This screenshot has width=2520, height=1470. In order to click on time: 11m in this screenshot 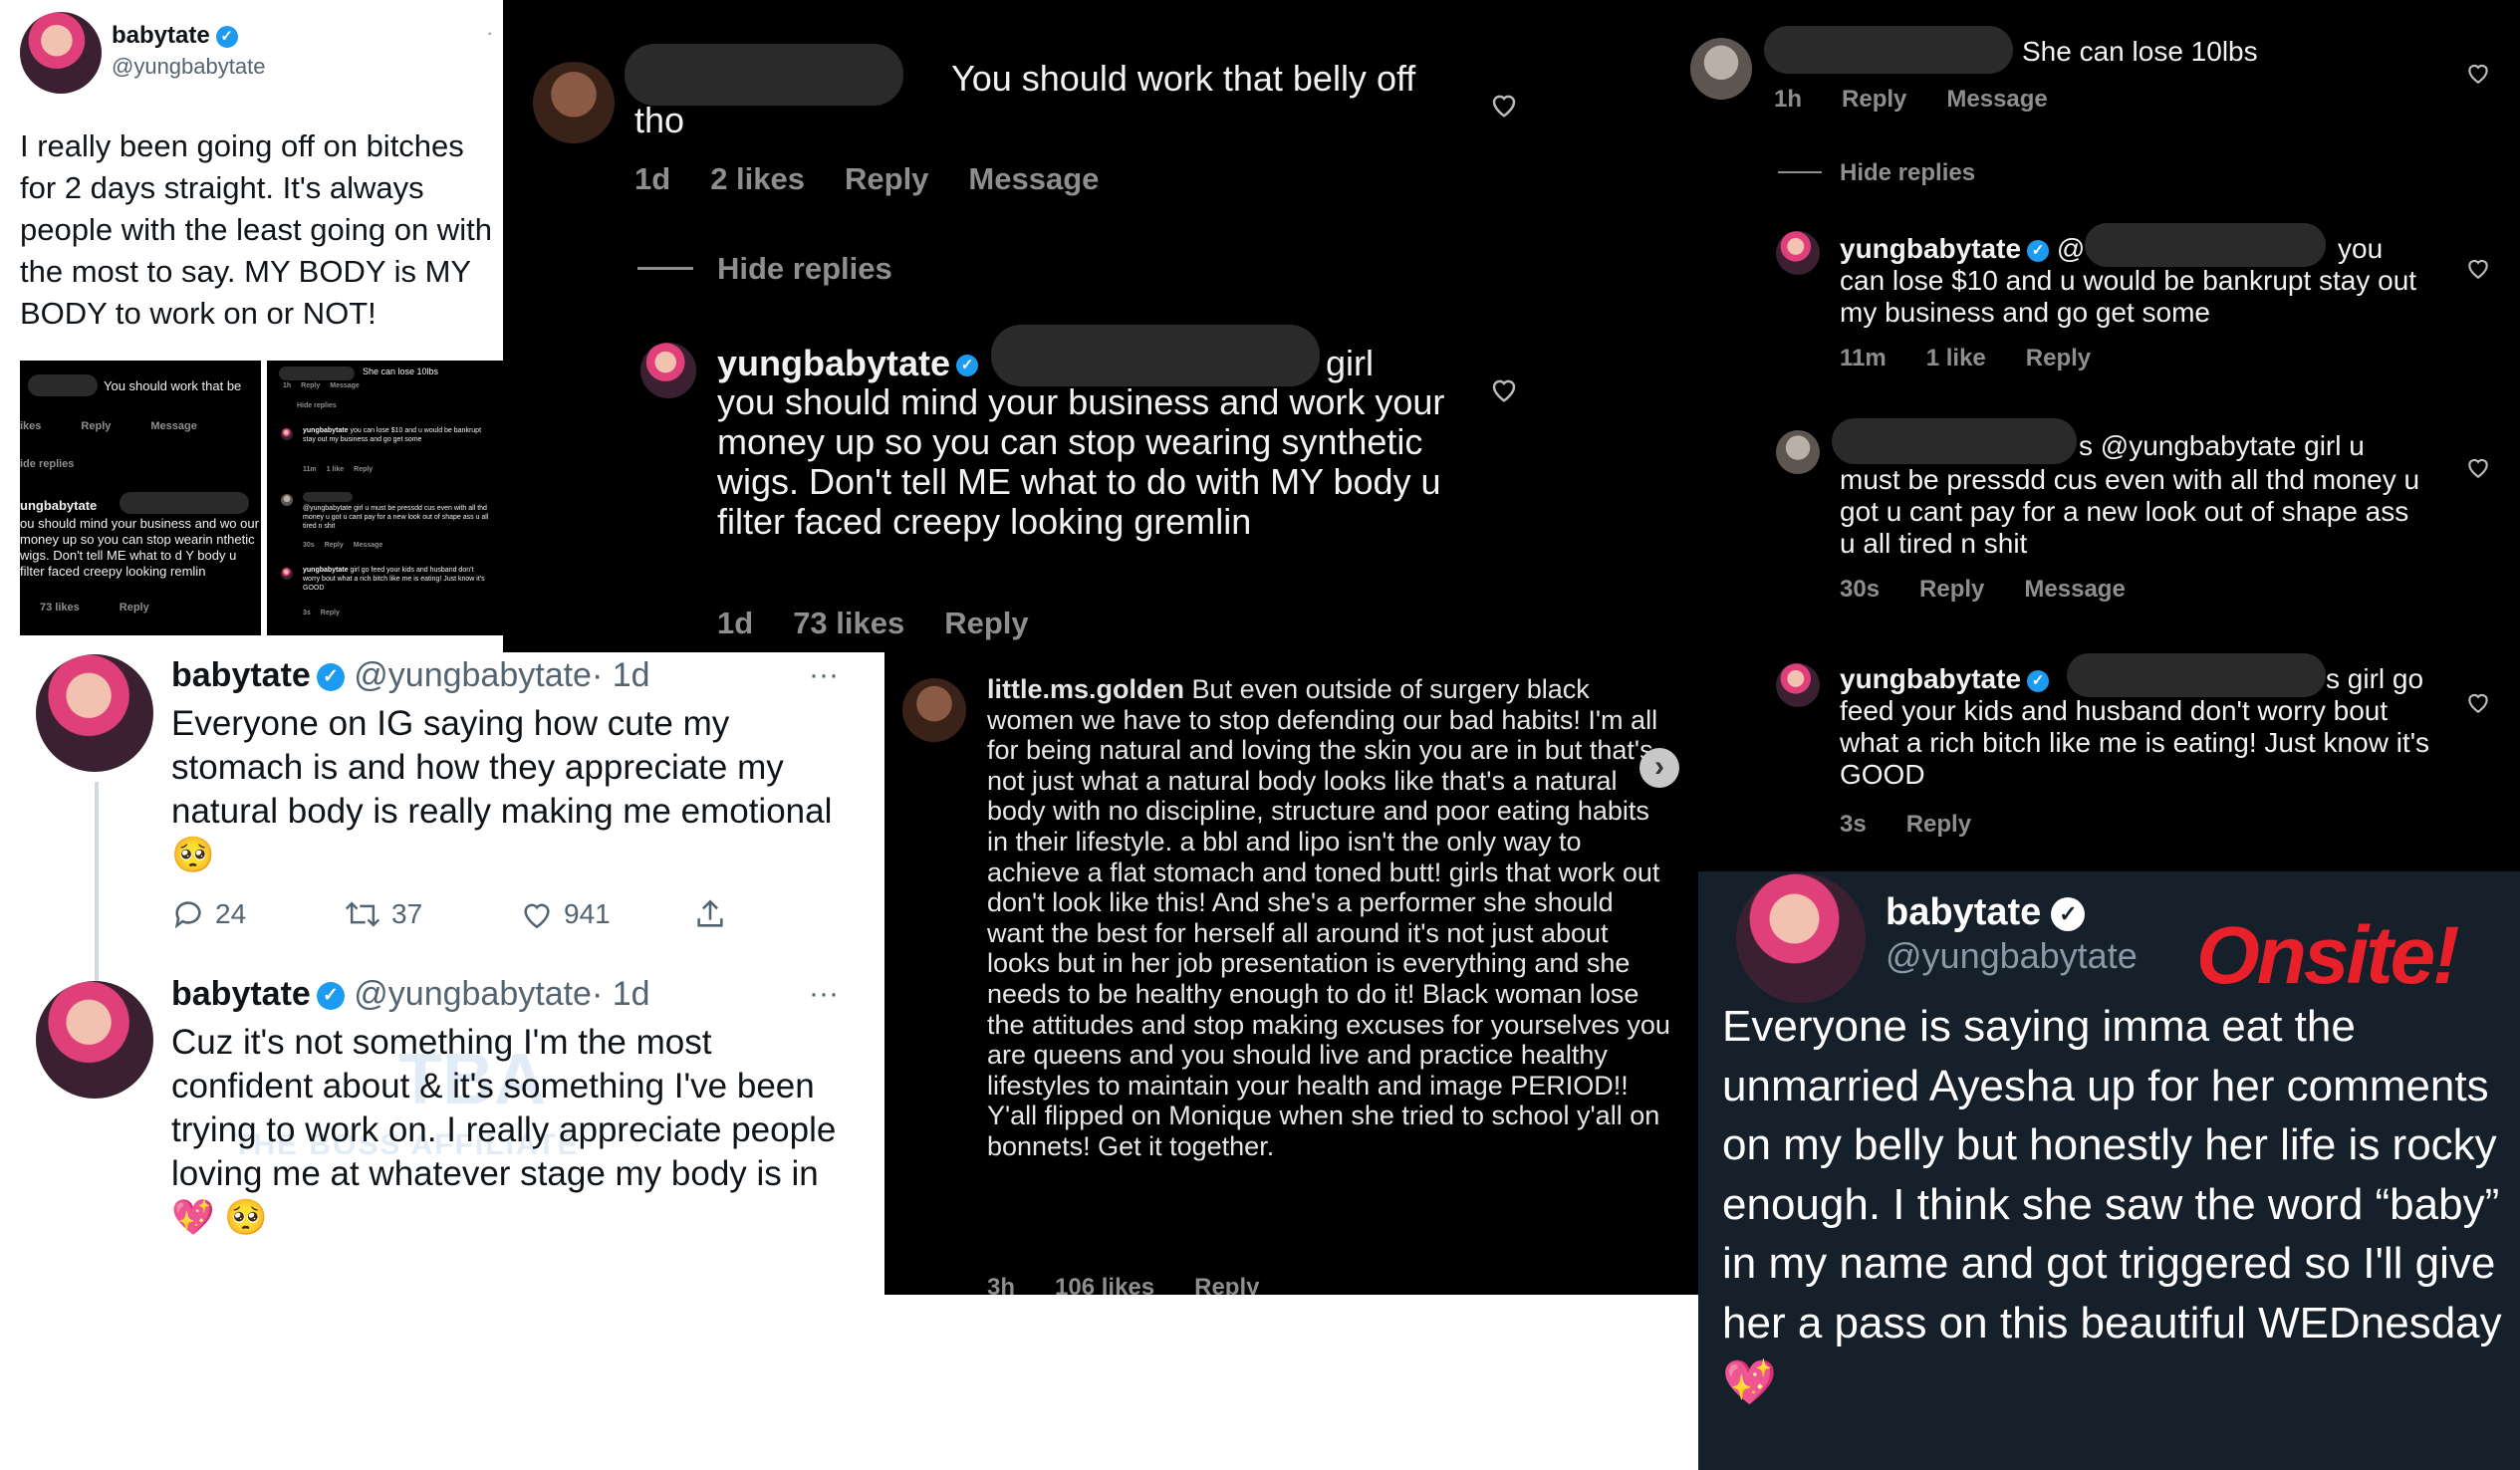, I will do `click(1863, 358)`.